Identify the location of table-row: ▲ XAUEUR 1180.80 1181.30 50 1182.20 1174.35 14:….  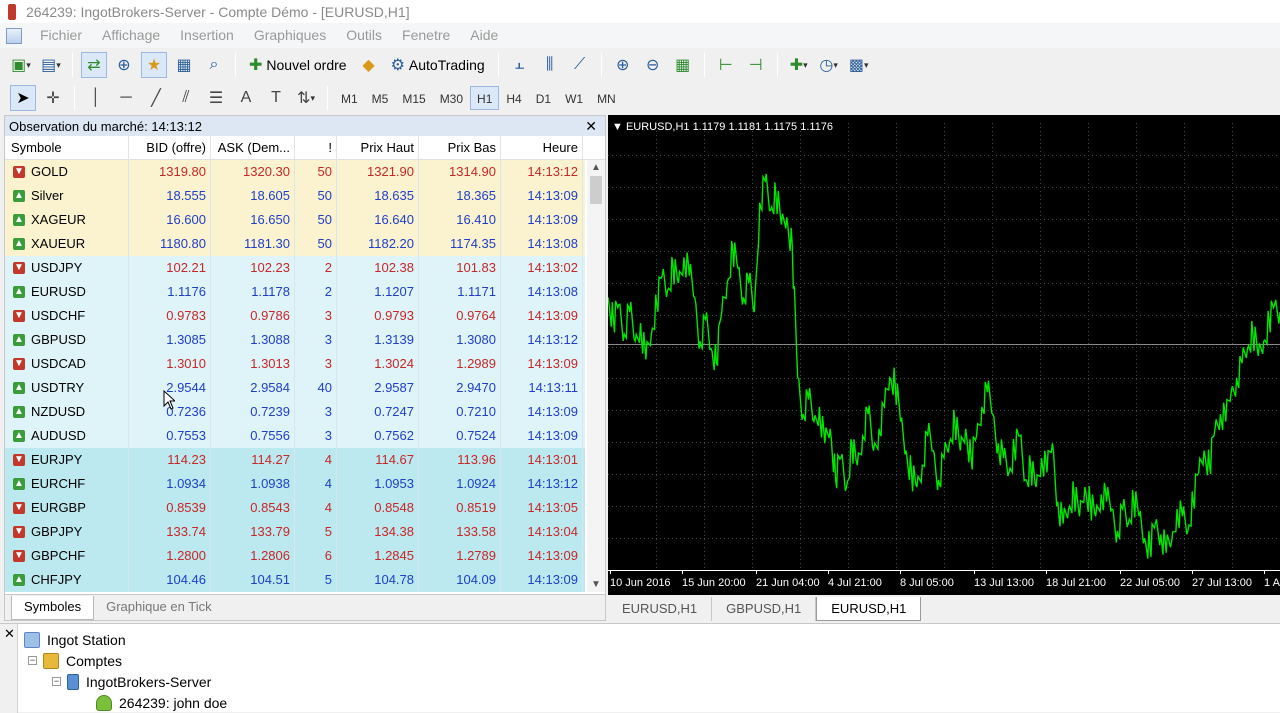
(295, 244).